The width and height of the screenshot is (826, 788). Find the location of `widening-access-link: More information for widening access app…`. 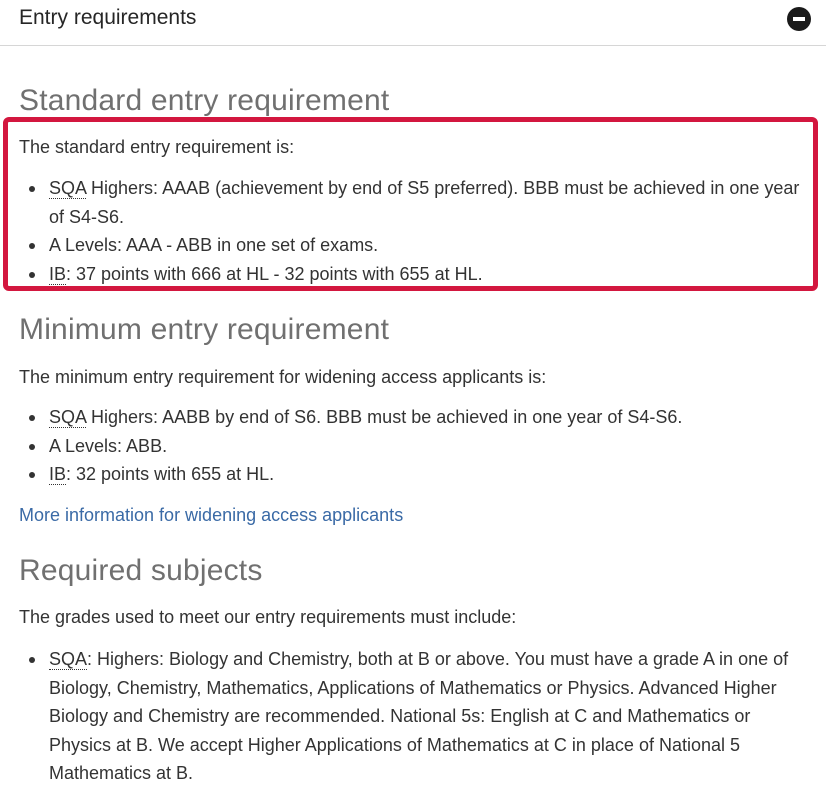

widening-access-link: More information for widening access app… is located at coordinates (211, 515).